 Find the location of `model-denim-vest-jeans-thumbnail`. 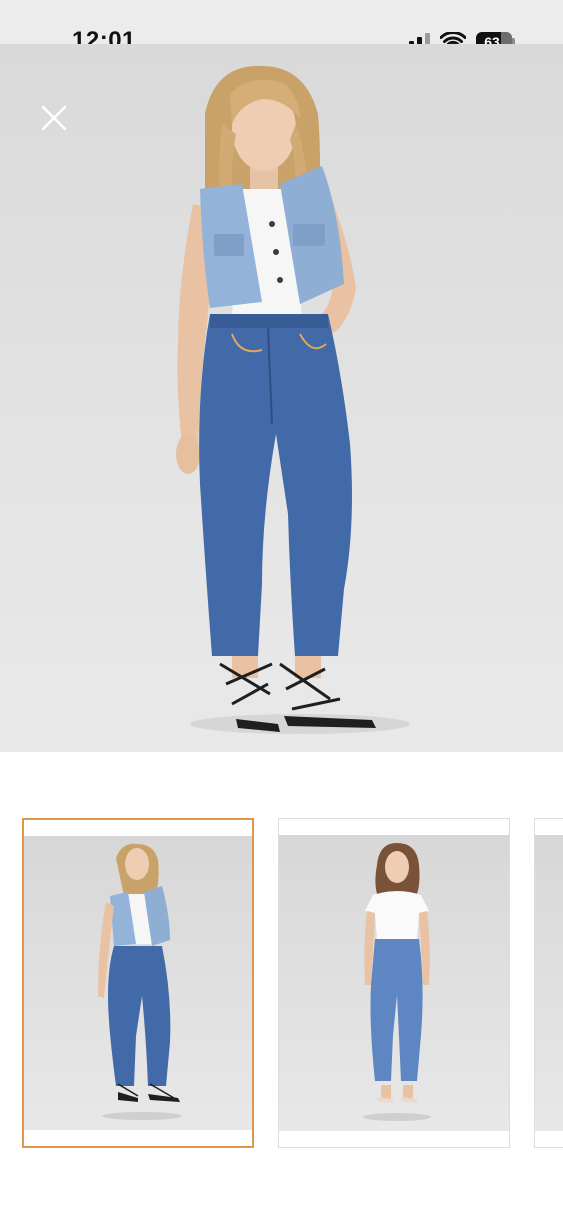

model-denim-vest-jeans-thumbnail is located at coordinates (138, 983).